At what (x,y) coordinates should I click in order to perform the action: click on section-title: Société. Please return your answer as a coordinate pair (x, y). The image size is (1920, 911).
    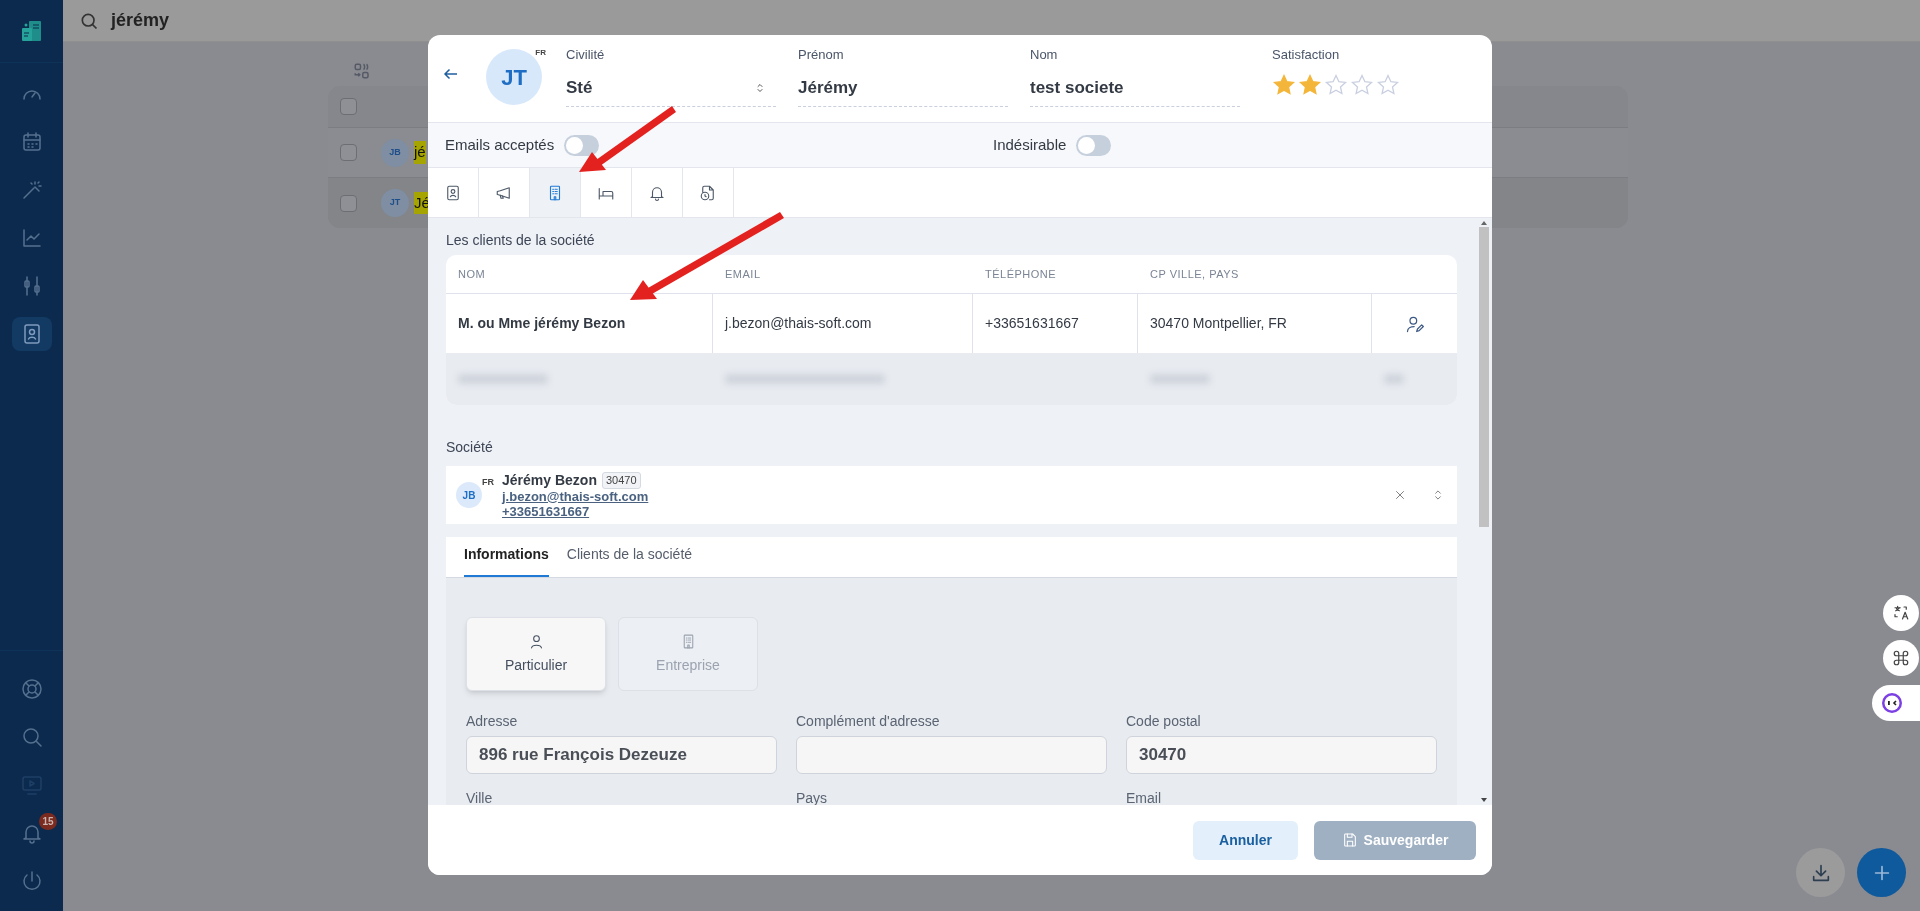
    Looking at the image, I should click on (470, 447).